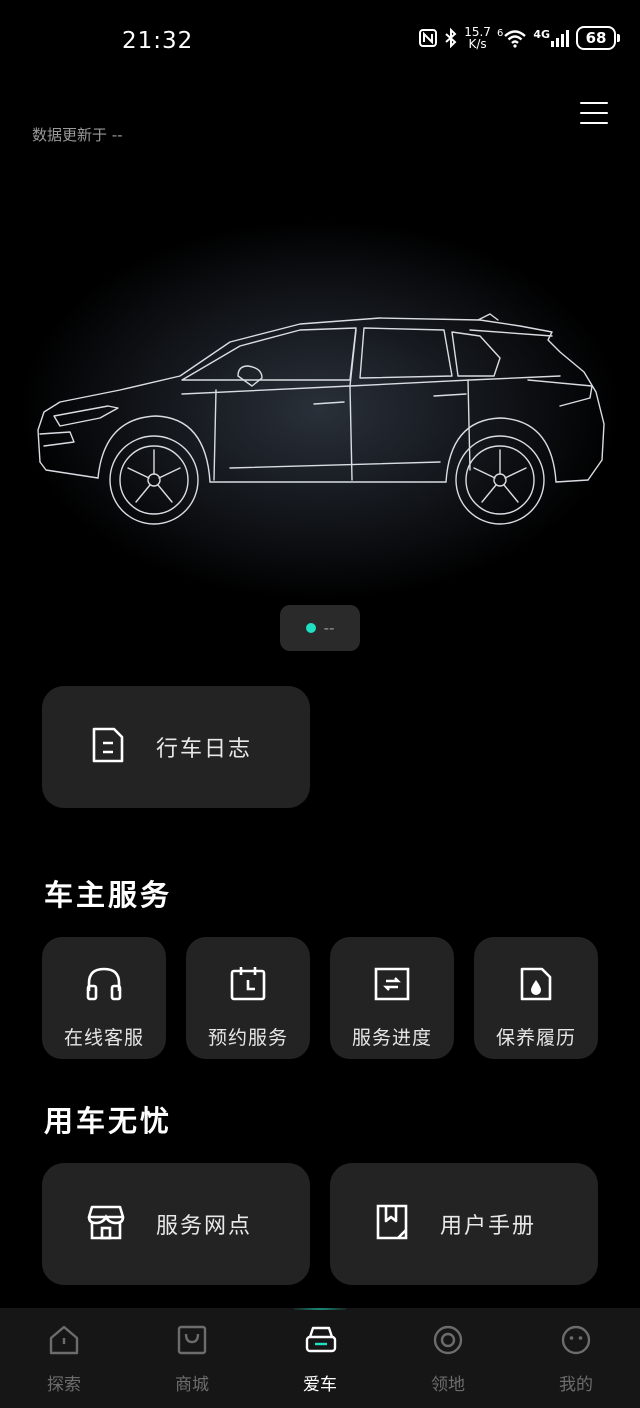  Describe the element at coordinates (192, 1342) in the screenshot. I see `shop-icon` at that location.